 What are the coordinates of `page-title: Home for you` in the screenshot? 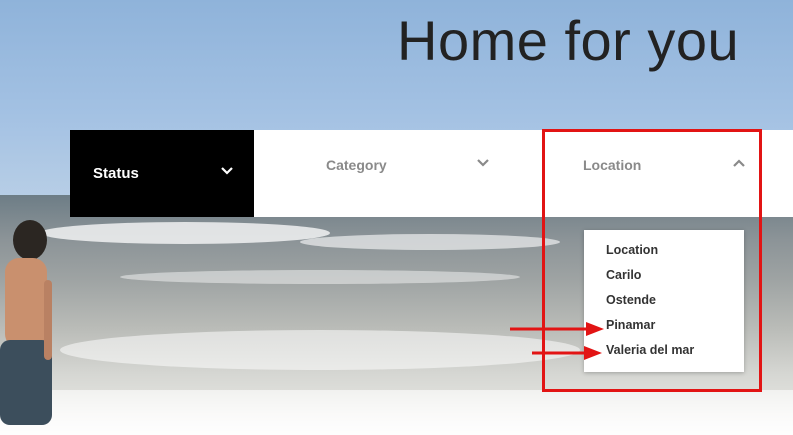 It's located at (568, 40).